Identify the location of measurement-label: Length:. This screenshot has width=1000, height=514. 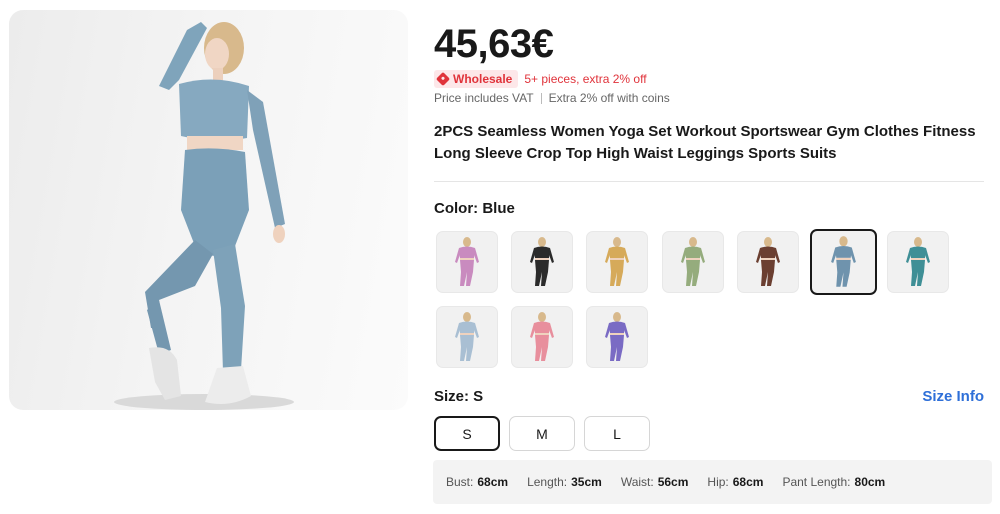
(547, 482).